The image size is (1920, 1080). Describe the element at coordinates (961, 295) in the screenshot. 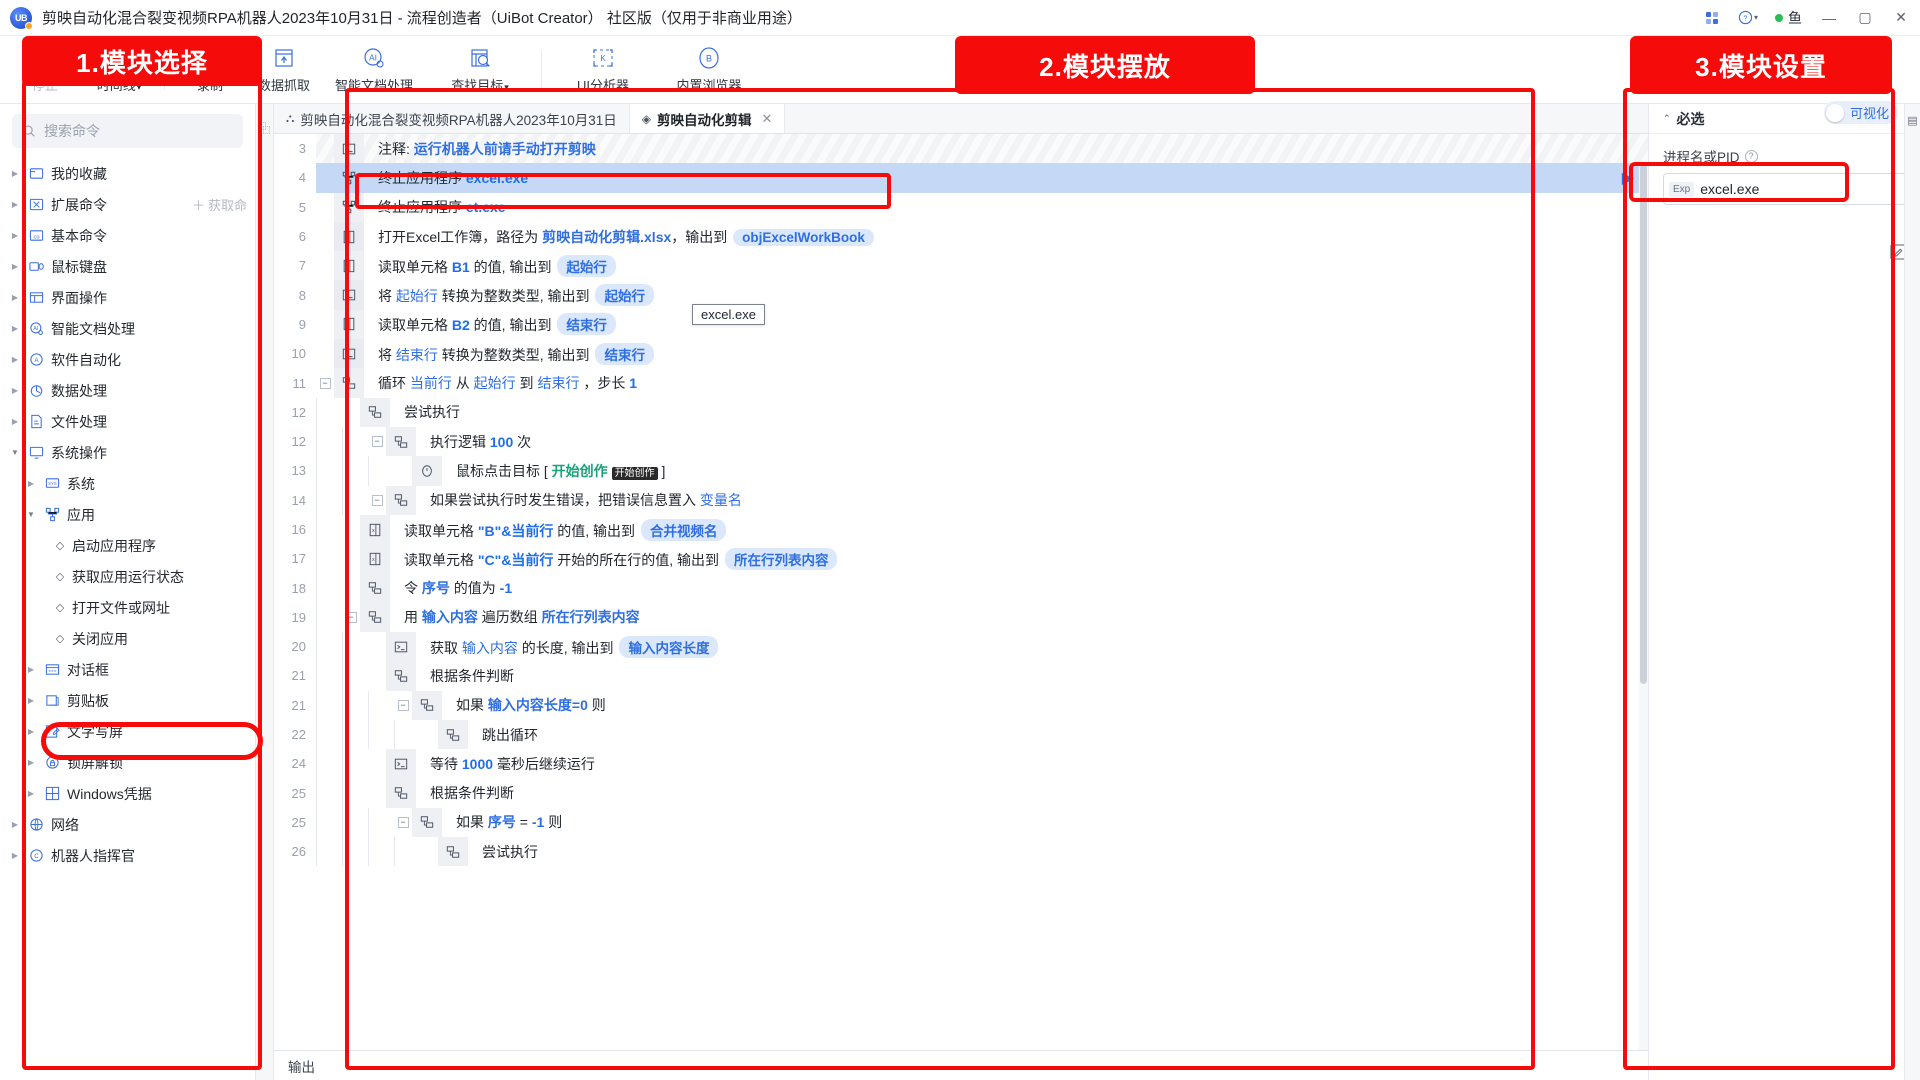

I see `flow-row: 8 将 起始行 转换为整数类型, 输出到 起始行` at that location.